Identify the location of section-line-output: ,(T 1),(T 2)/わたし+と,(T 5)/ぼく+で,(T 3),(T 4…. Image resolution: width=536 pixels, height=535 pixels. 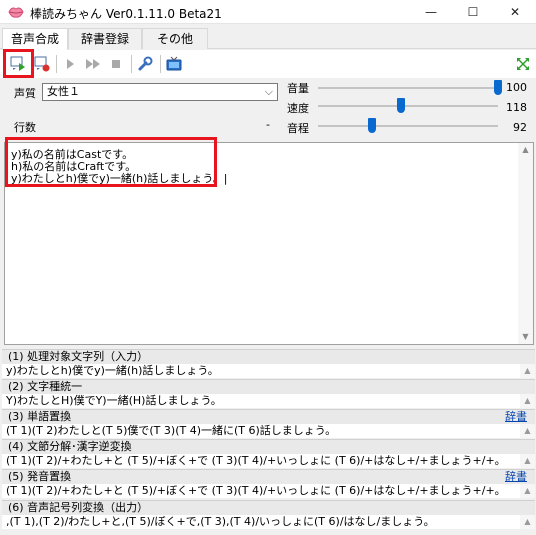
(268, 522).